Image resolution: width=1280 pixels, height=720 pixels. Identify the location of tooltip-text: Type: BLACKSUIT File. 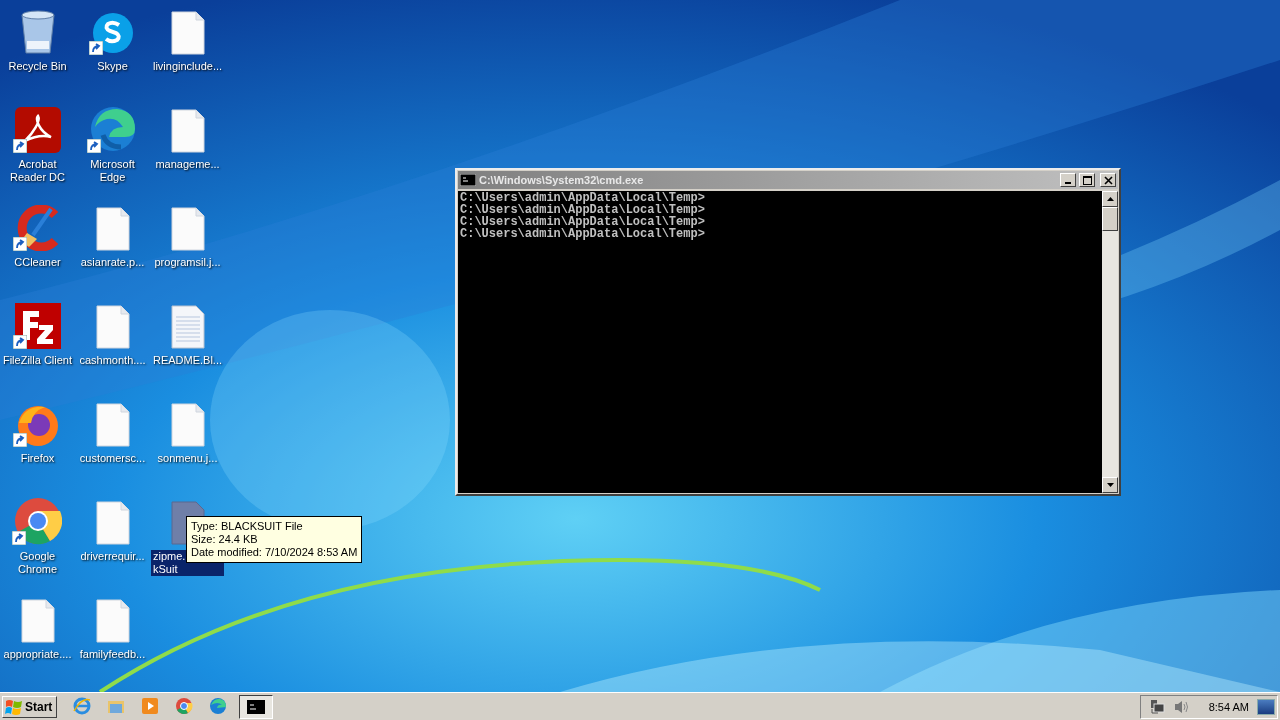
(247, 526).